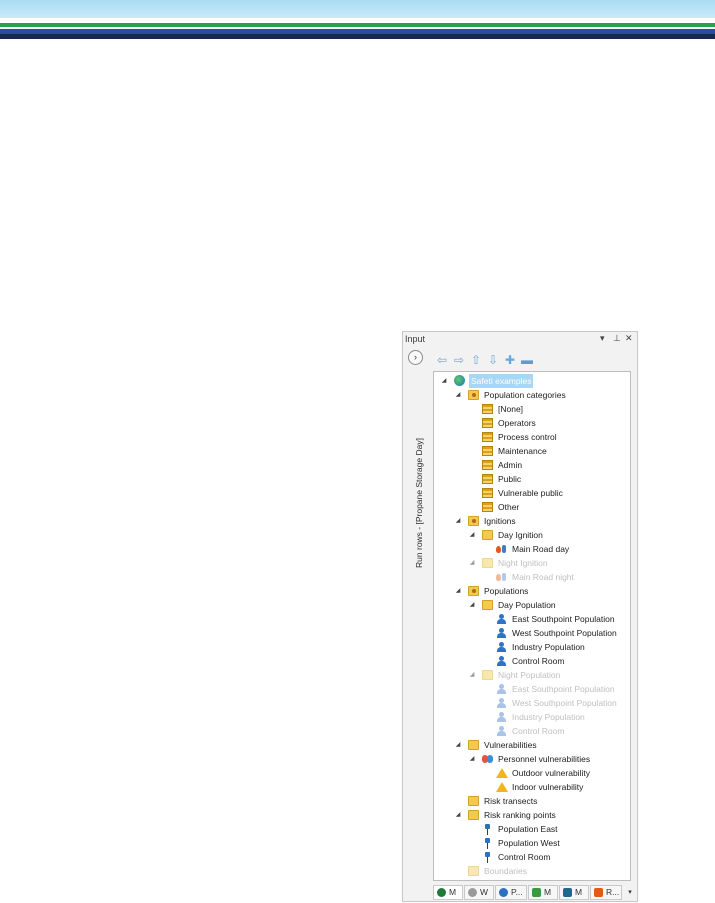 The height and width of the screenshot is (903, 715). I want to click on tree-item-label: Process control, so click(527, 437).